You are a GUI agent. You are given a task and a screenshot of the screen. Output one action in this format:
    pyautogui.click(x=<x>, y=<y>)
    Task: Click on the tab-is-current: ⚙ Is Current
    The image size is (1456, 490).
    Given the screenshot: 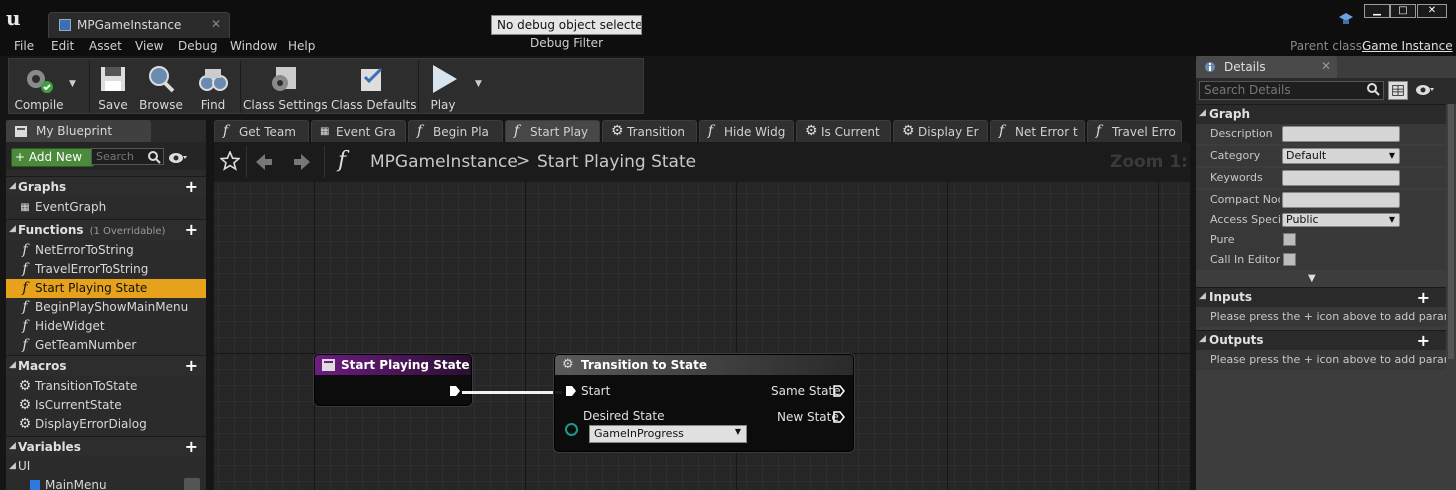 What is the action you would take?
    pyautogui.click(x=843, y=131)
    